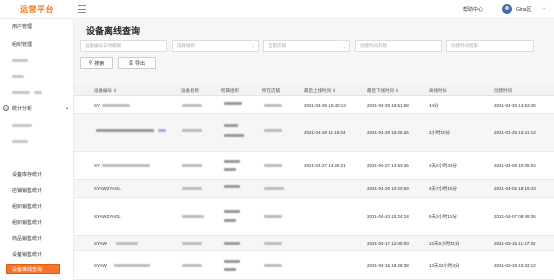  What do you see at coordinates (490, 46) in the screenshot?
I see `end-time-input: 创建时间结束` at bounding box center [490, 46].